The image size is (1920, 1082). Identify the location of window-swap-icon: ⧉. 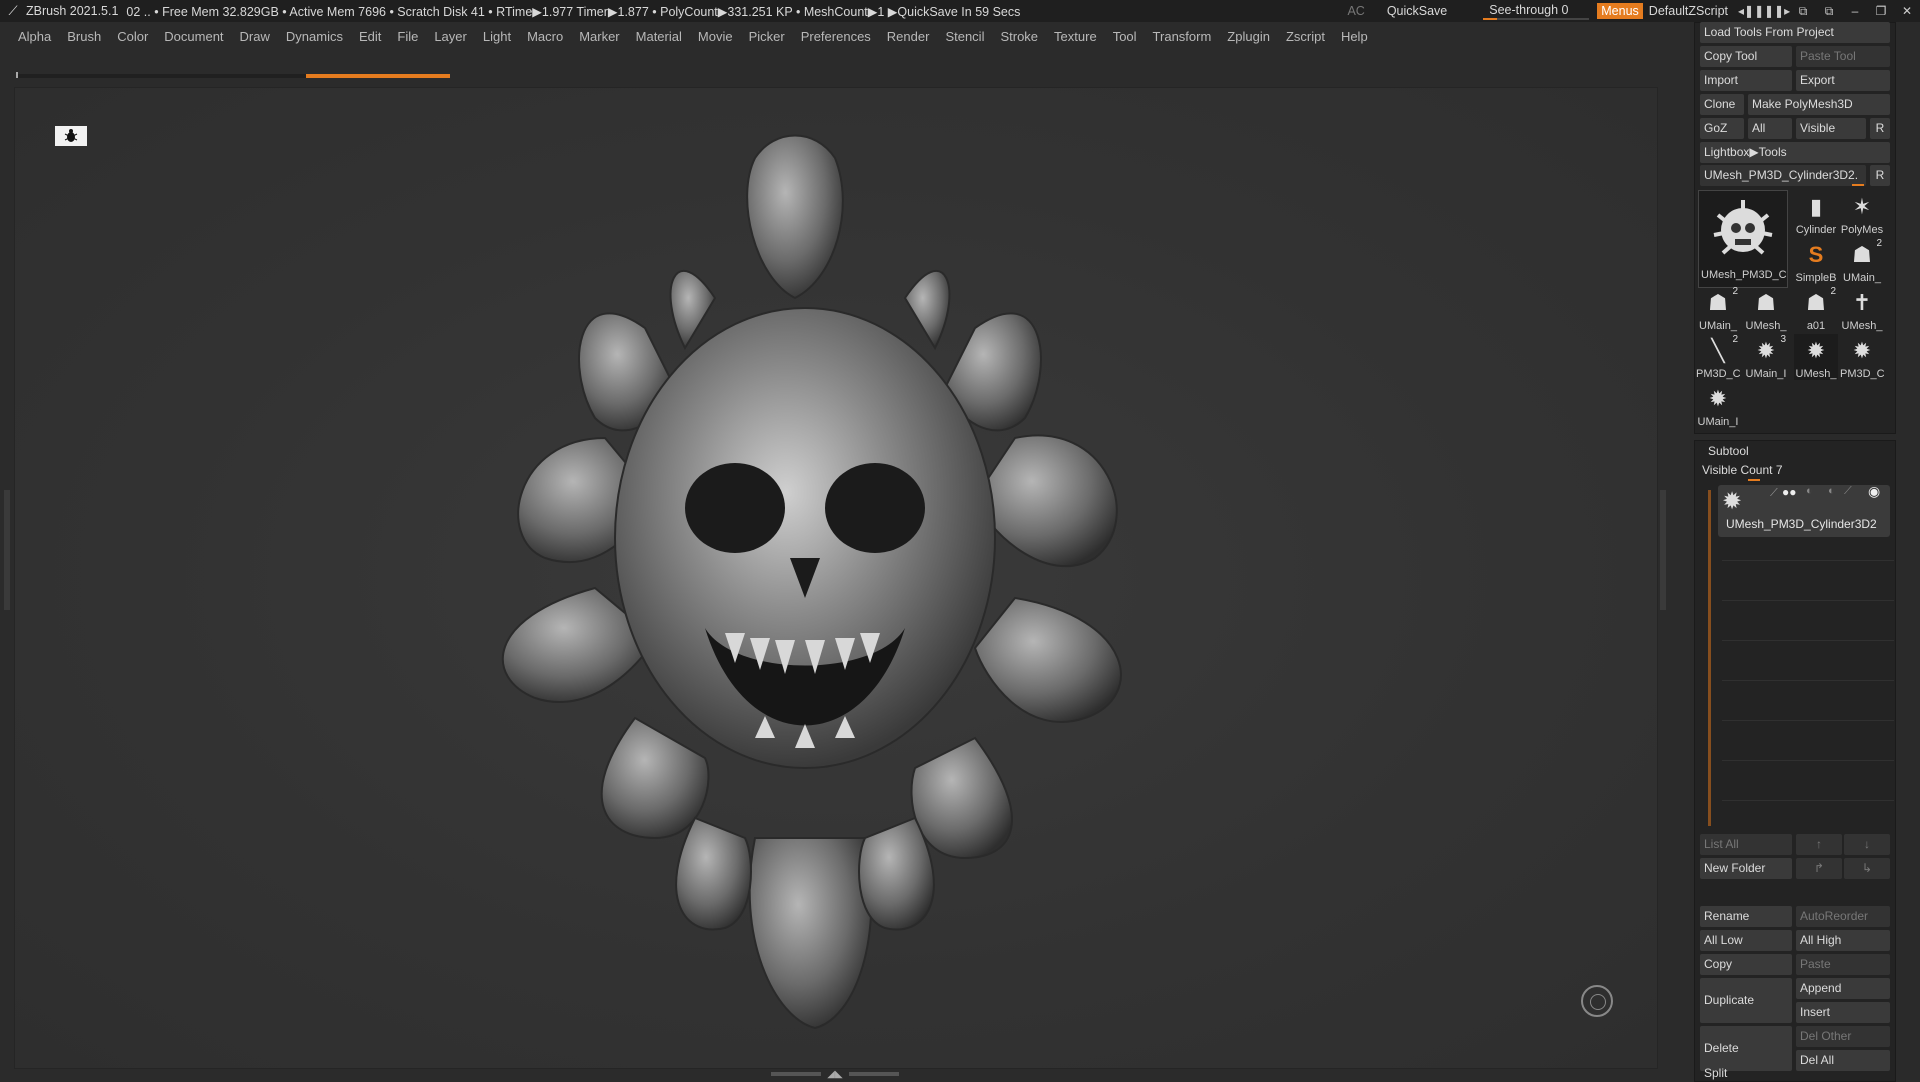
(1803, 11).